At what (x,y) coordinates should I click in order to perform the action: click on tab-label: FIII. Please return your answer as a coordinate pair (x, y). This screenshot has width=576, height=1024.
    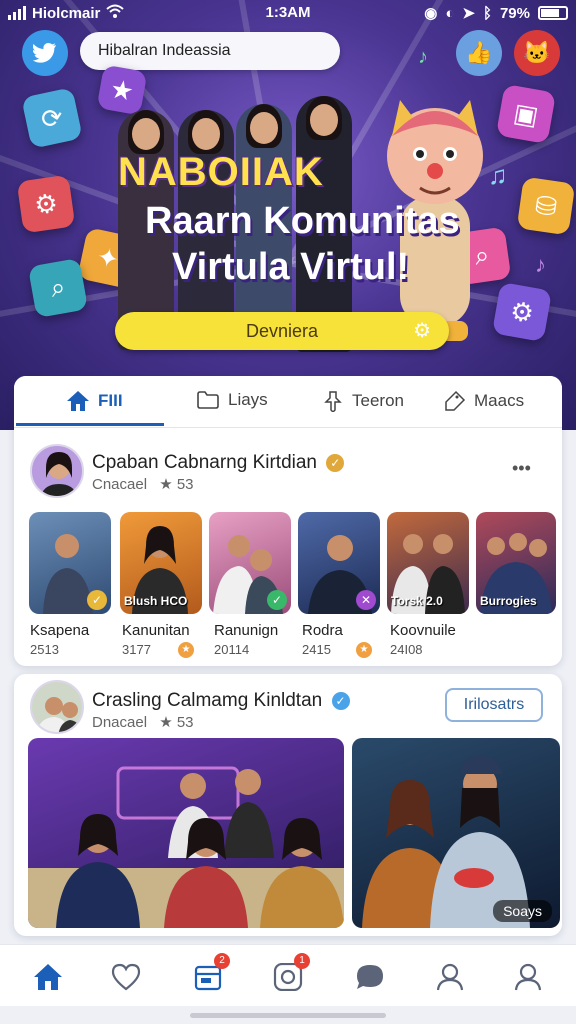
    Looking at the image, I should click on (110, 400).